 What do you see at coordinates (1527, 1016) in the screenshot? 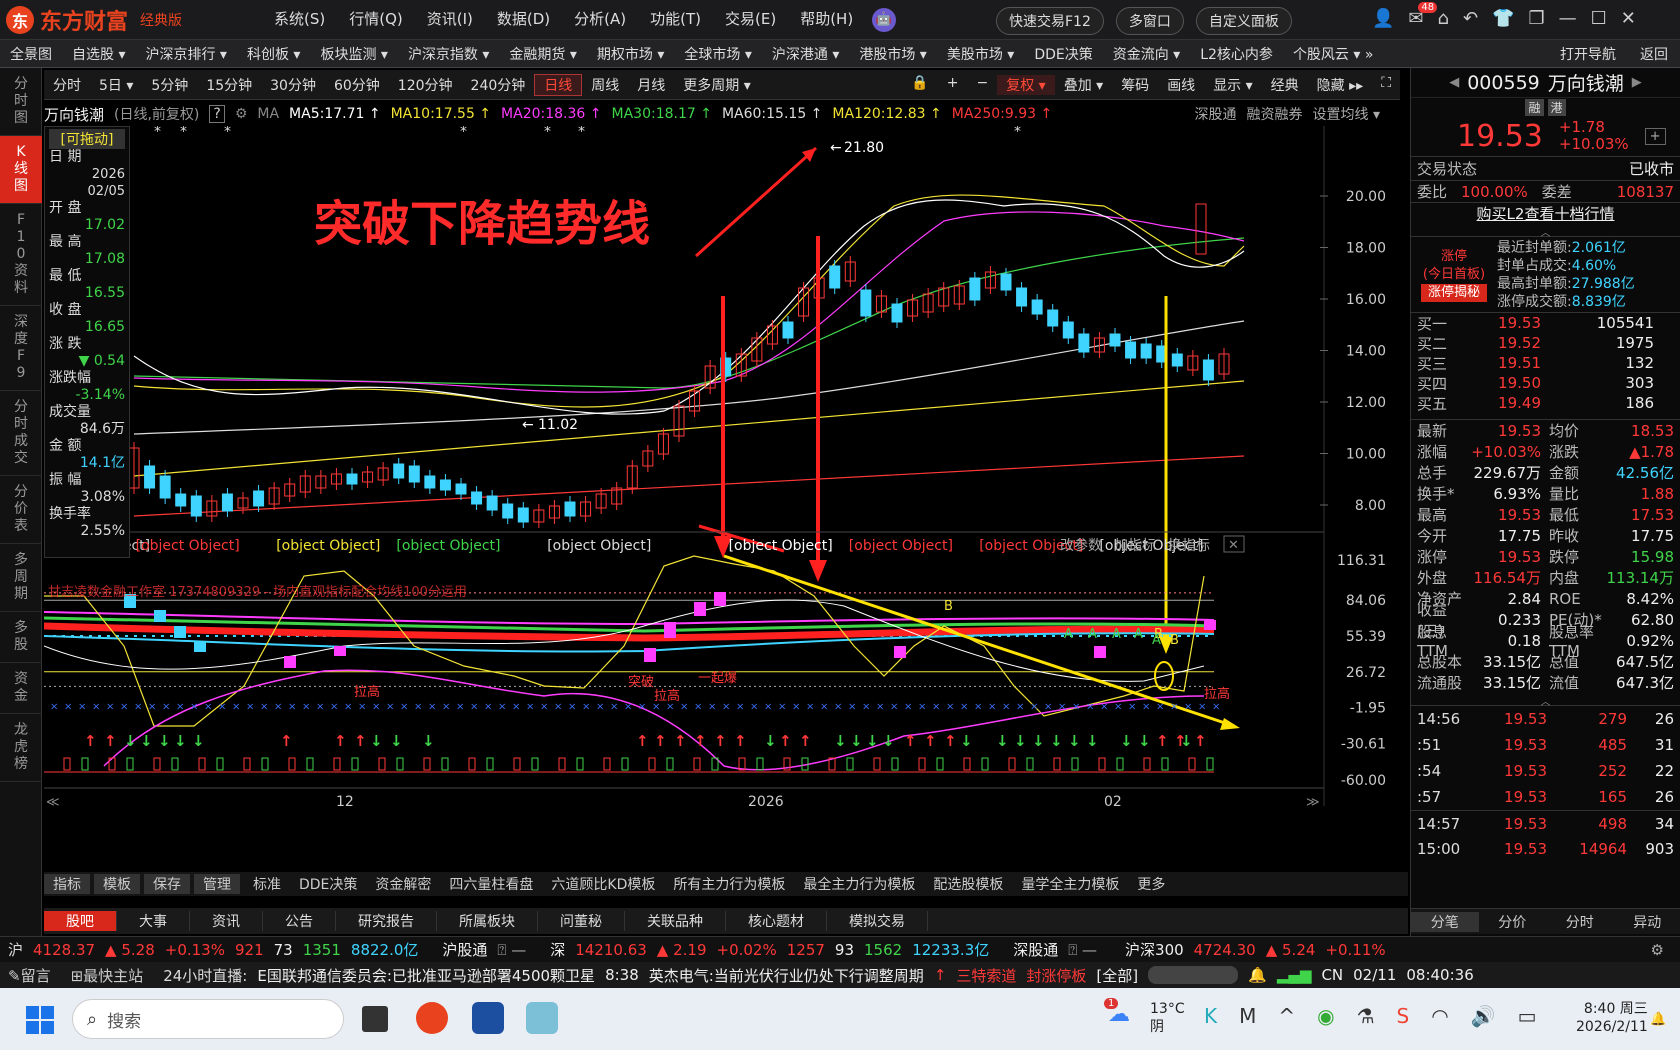
I see `battery-icon: ▭` at bounding box center [1527, 1016].